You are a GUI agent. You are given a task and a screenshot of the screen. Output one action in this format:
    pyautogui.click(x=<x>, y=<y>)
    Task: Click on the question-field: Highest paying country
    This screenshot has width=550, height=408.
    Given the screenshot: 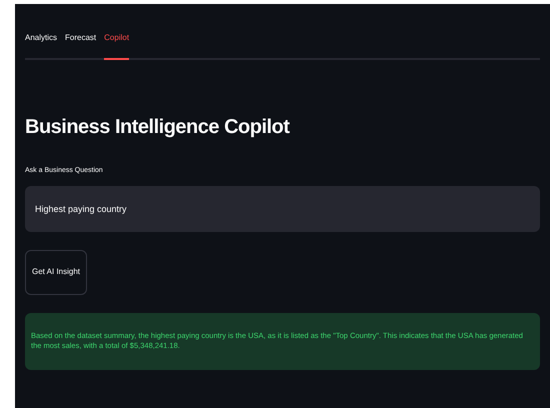 What is the action you would take?
    pyautogui.click(x=282, y=209)
    